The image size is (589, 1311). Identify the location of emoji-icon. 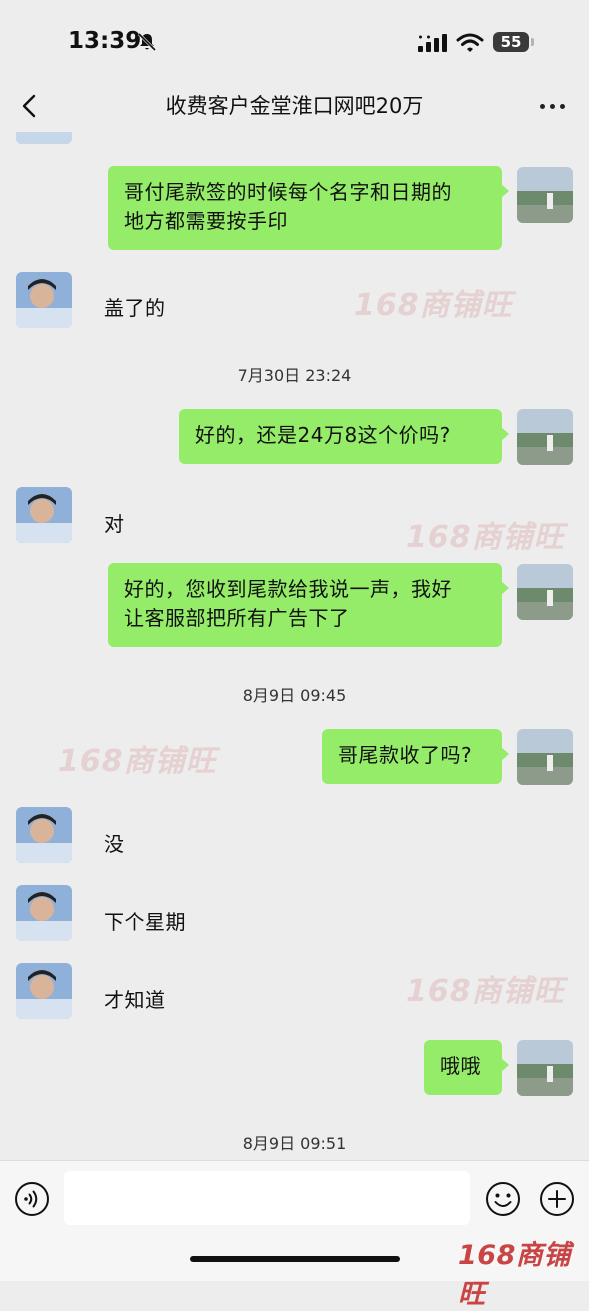
(503, 1199).